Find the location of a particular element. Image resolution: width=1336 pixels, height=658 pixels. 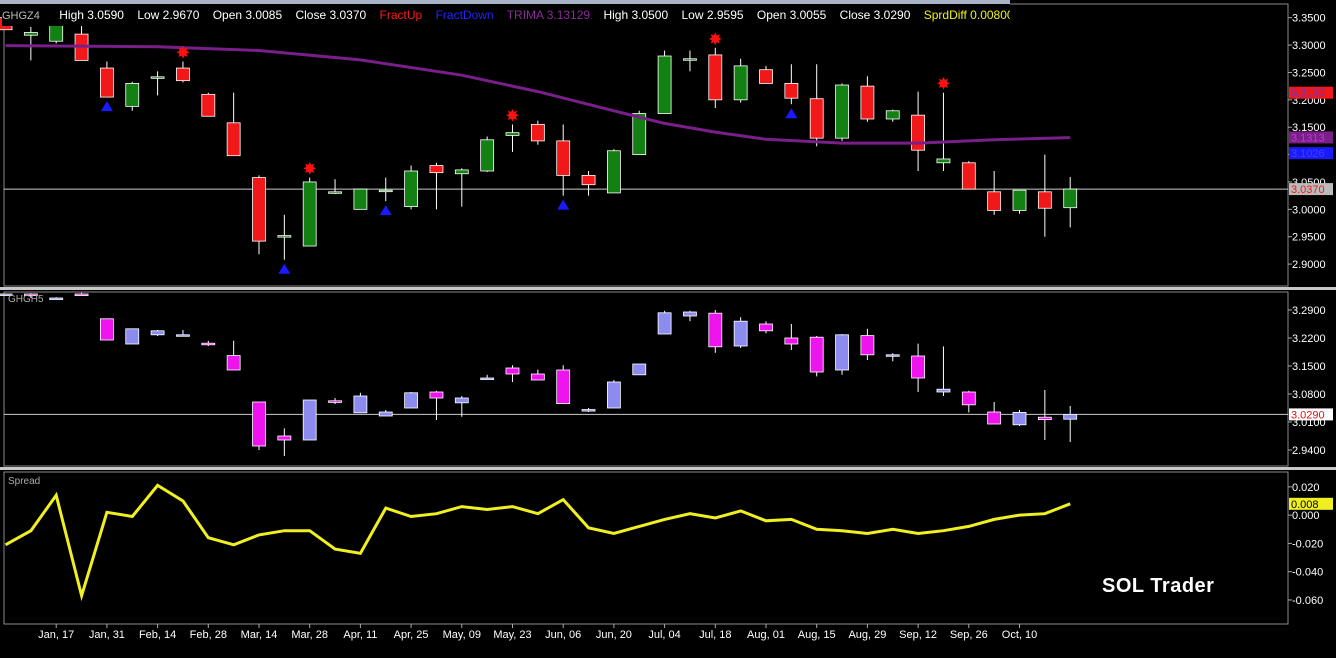

y-tick-label-p2: 3.2900 is located at coordinates (1309, 311).